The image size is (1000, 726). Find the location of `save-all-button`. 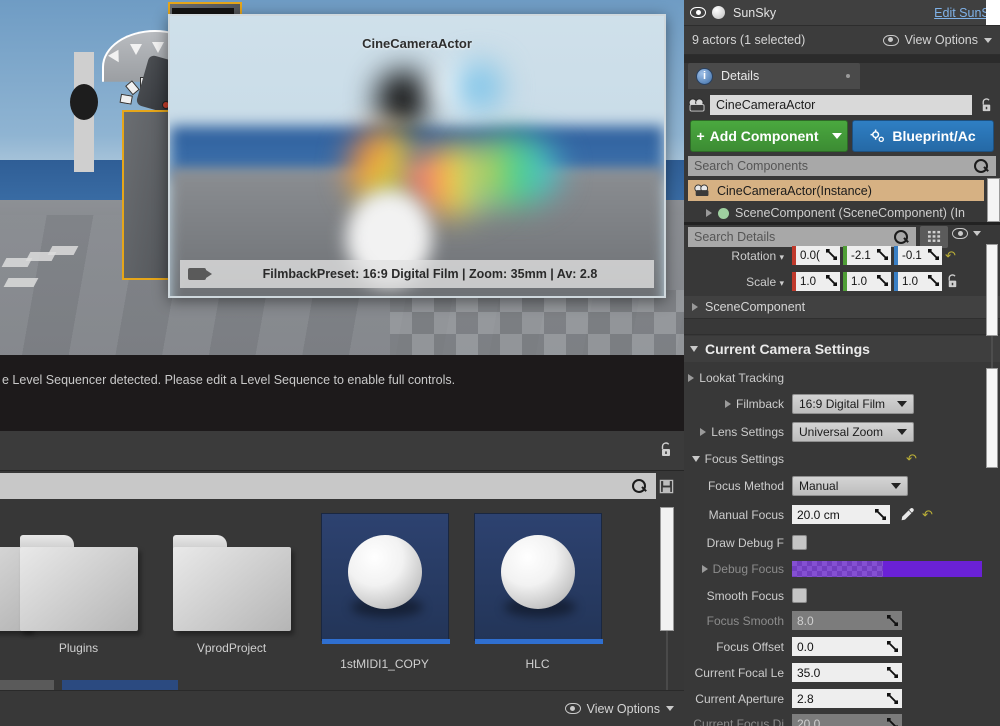

save-all-button is located at coordinates (666, 486).